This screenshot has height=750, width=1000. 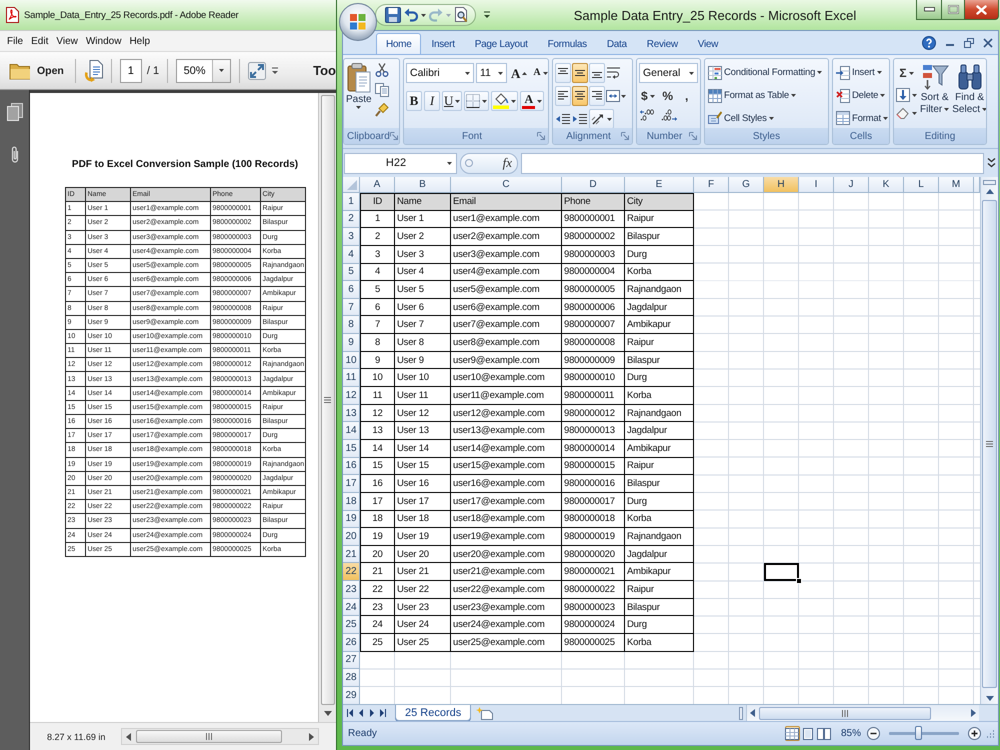 I want to click on row-header: 18, so click(x=351, y=501).